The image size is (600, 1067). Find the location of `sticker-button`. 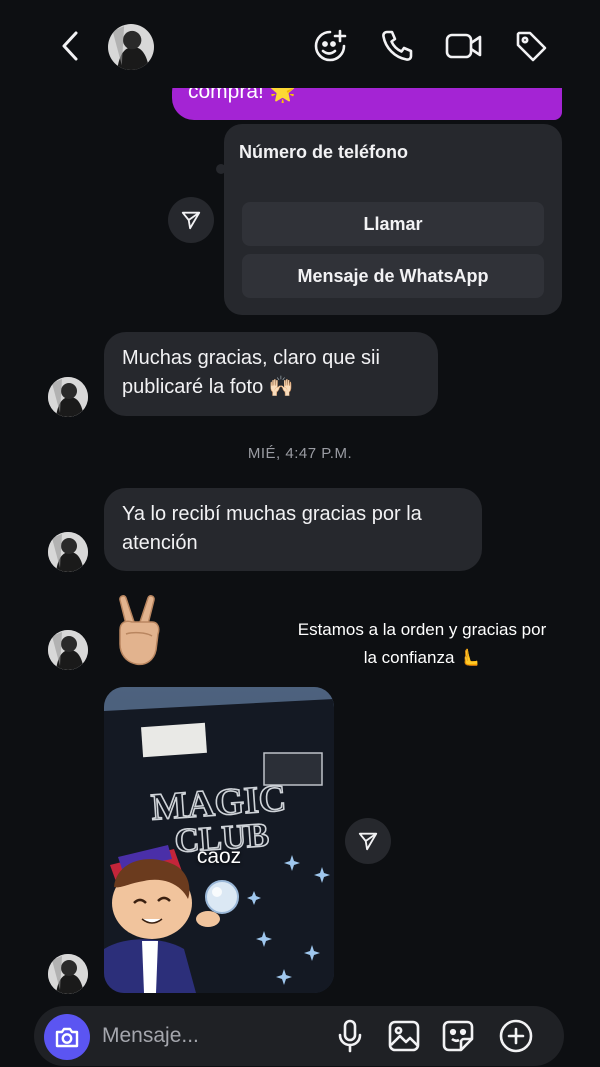

sticker-button is located at coordinates (458, 1036).